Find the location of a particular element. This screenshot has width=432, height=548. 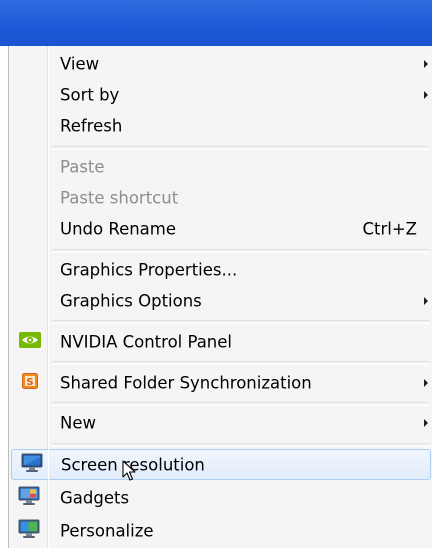

menu-item-paste: Paste is located at coordinates (220, 166).